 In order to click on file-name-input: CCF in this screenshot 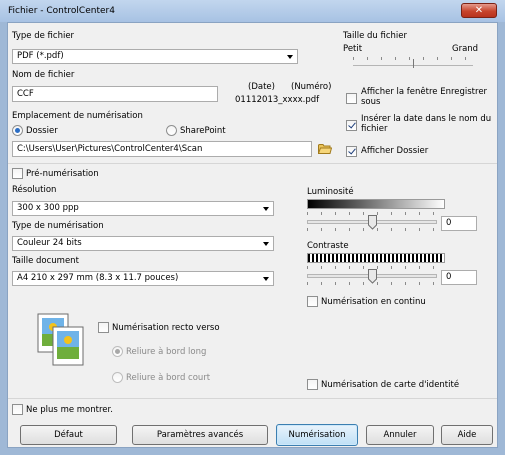, I will do `click(115, 94)`.